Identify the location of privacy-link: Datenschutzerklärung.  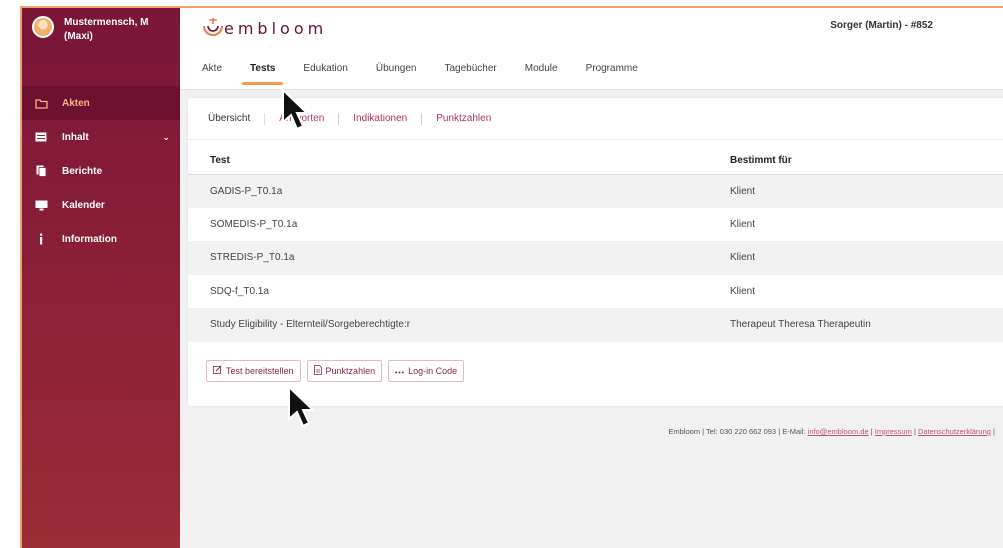
(954, 431).